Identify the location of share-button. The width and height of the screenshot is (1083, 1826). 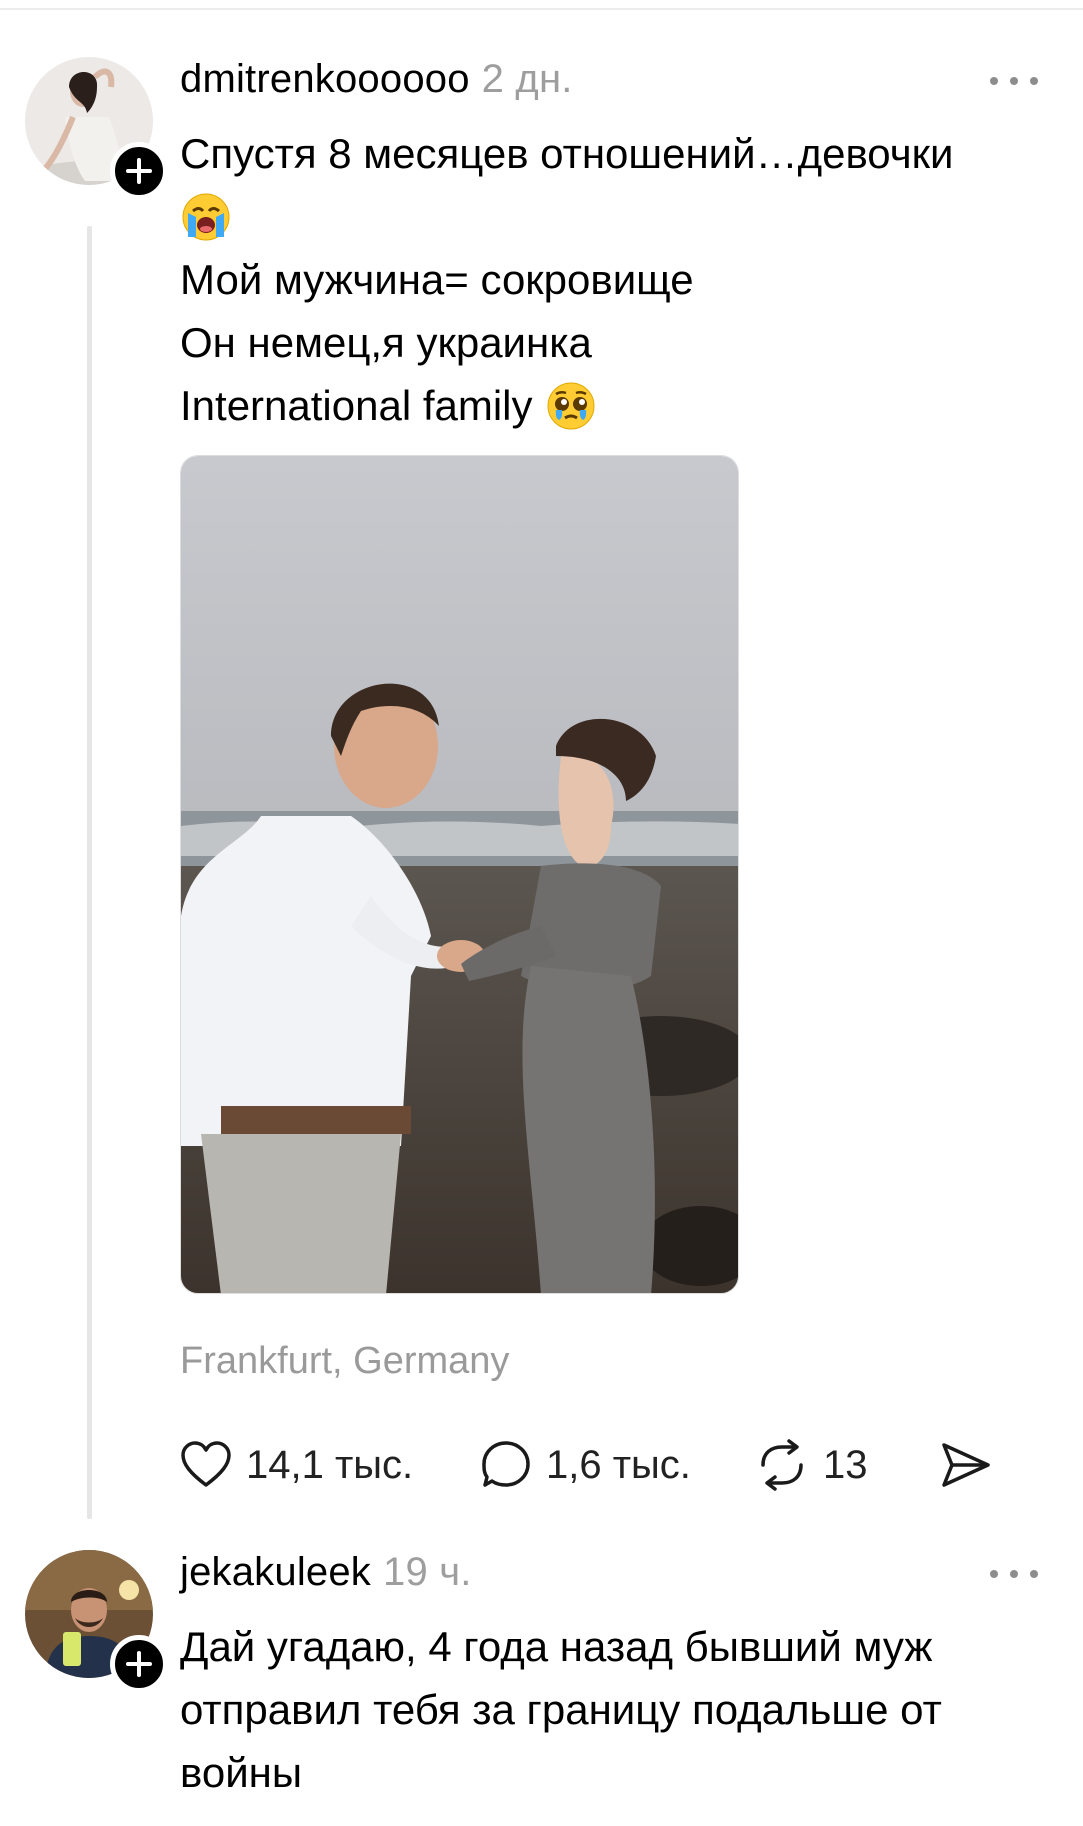
(973, 1465).